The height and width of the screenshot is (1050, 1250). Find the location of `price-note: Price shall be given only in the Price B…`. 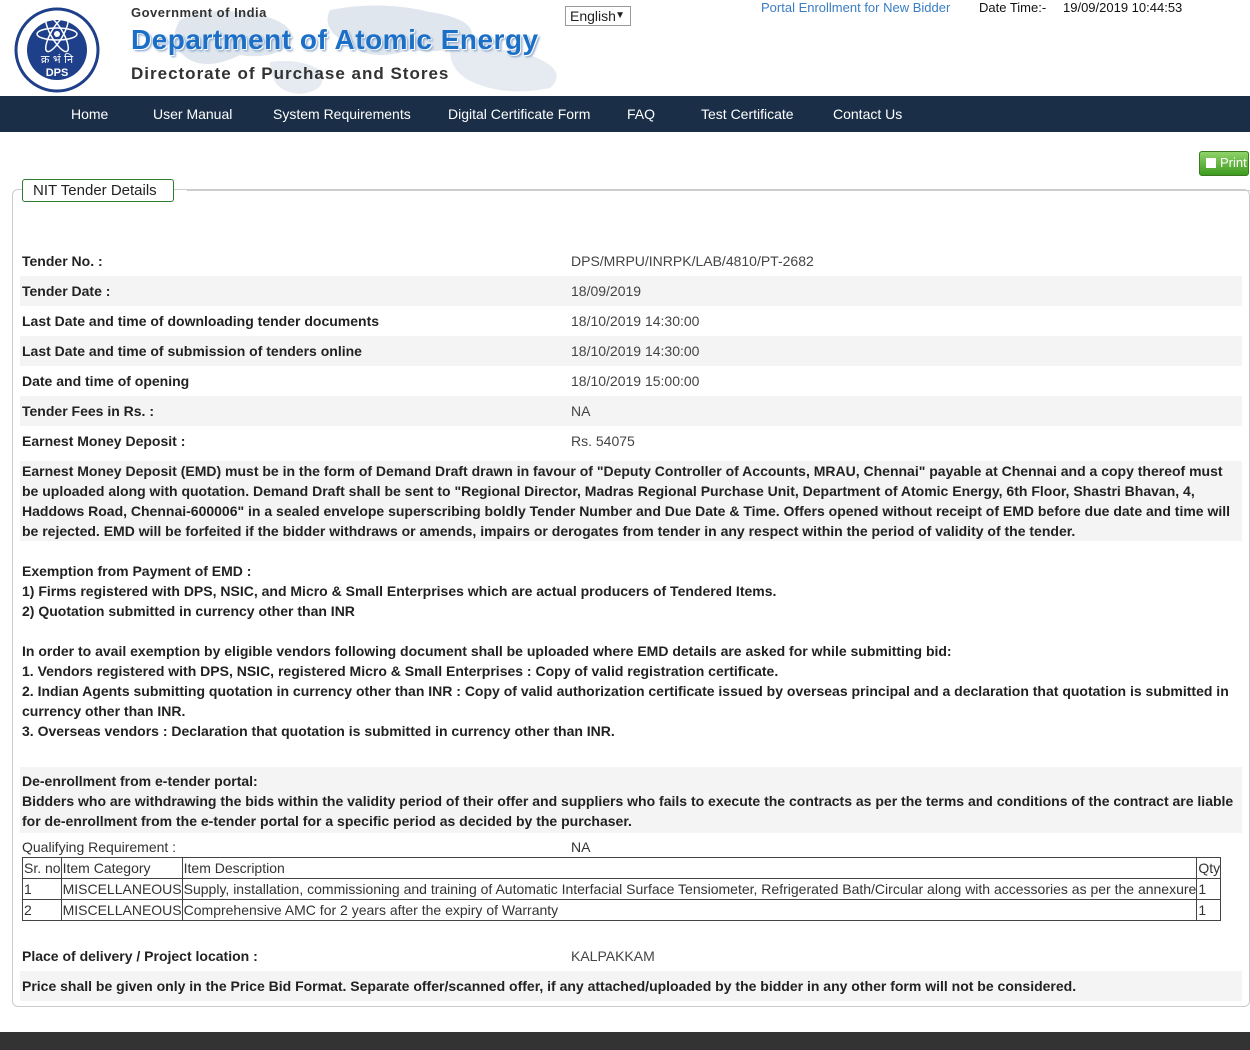

price-note: Price shall be given only in the Price B… is located at coordinates (631, 986).